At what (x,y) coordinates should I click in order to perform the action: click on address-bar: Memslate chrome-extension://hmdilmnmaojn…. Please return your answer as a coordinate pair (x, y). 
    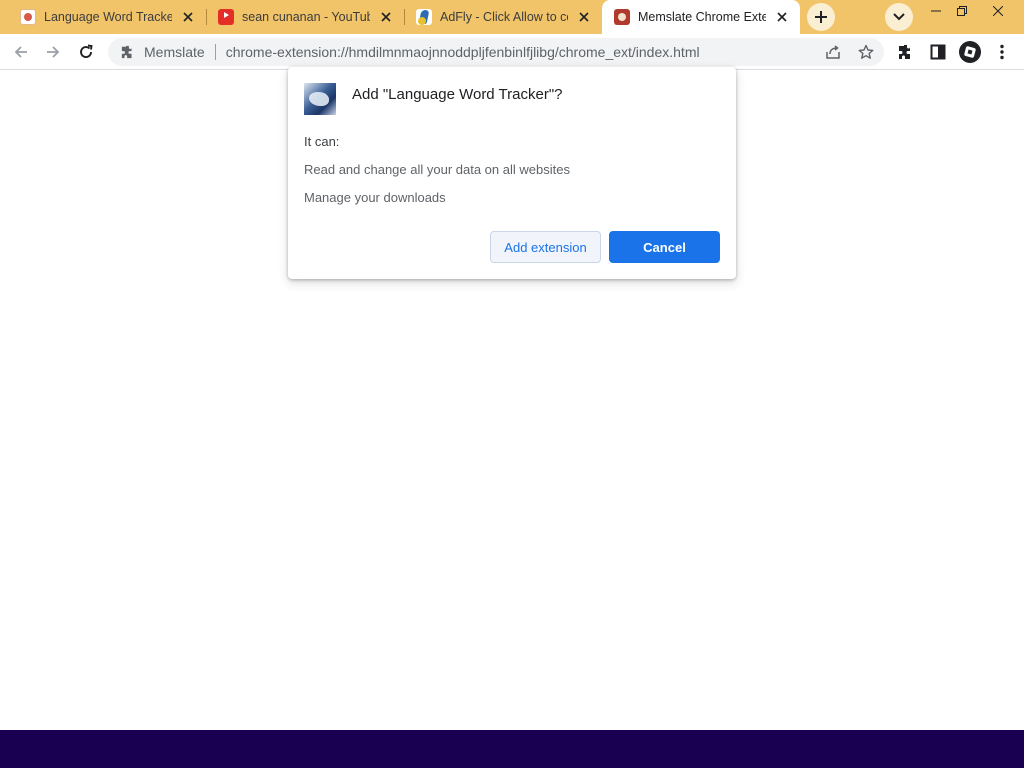
    Looking at the image, I should click on (496, 52).